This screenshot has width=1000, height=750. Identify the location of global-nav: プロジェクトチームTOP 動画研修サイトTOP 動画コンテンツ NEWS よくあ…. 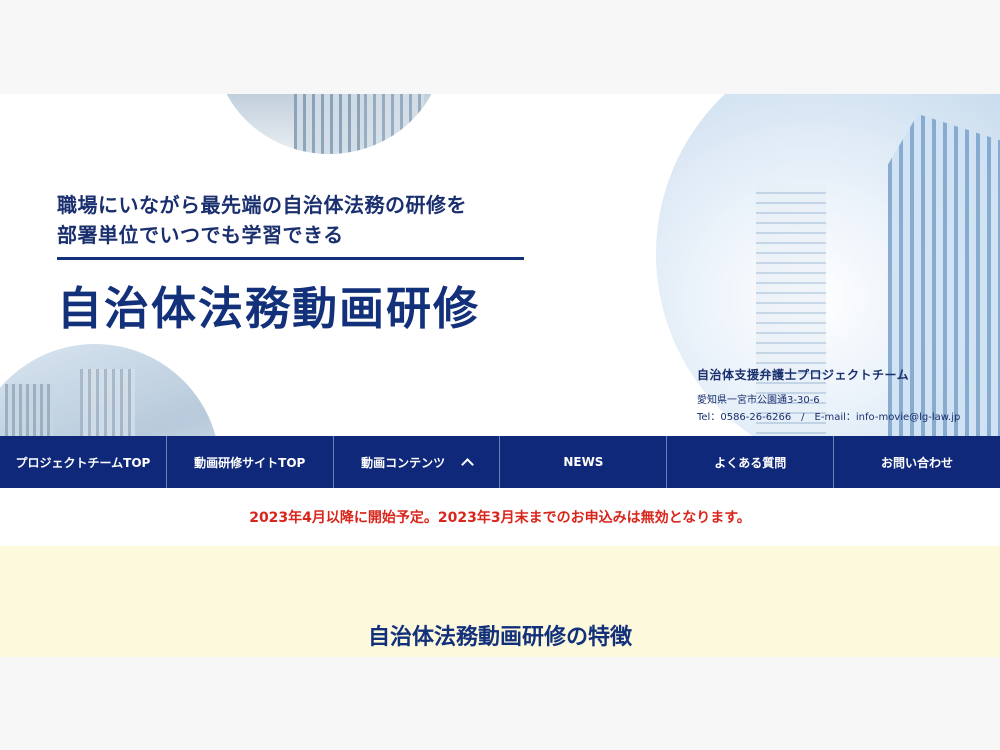
(500, 462).